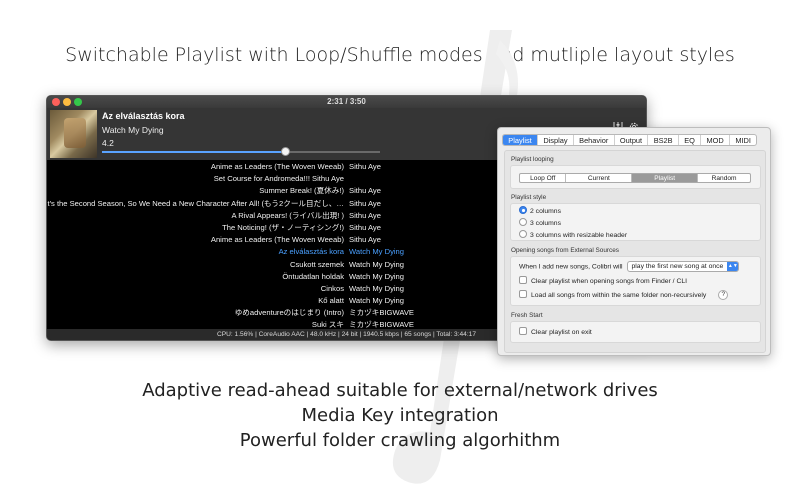  I want to click on looping-section-label: Playlist looping, so click(532, 159).